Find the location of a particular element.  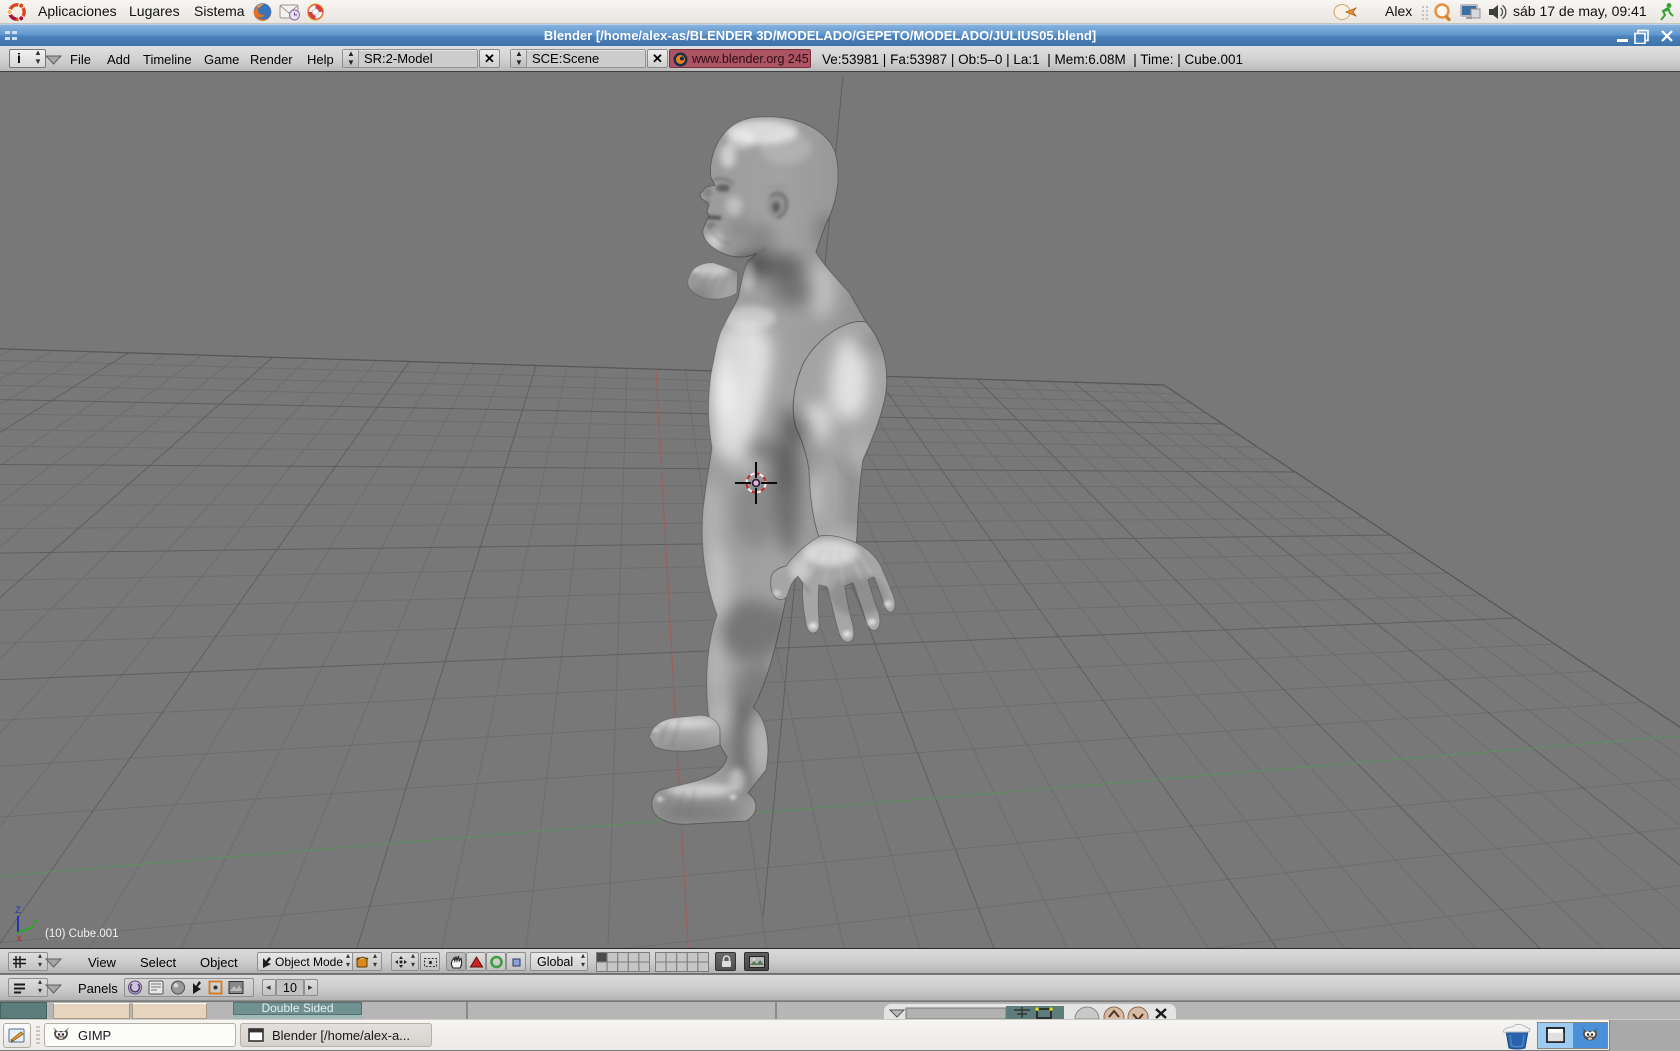

svg-text: y is located at coordinates (35, 921).